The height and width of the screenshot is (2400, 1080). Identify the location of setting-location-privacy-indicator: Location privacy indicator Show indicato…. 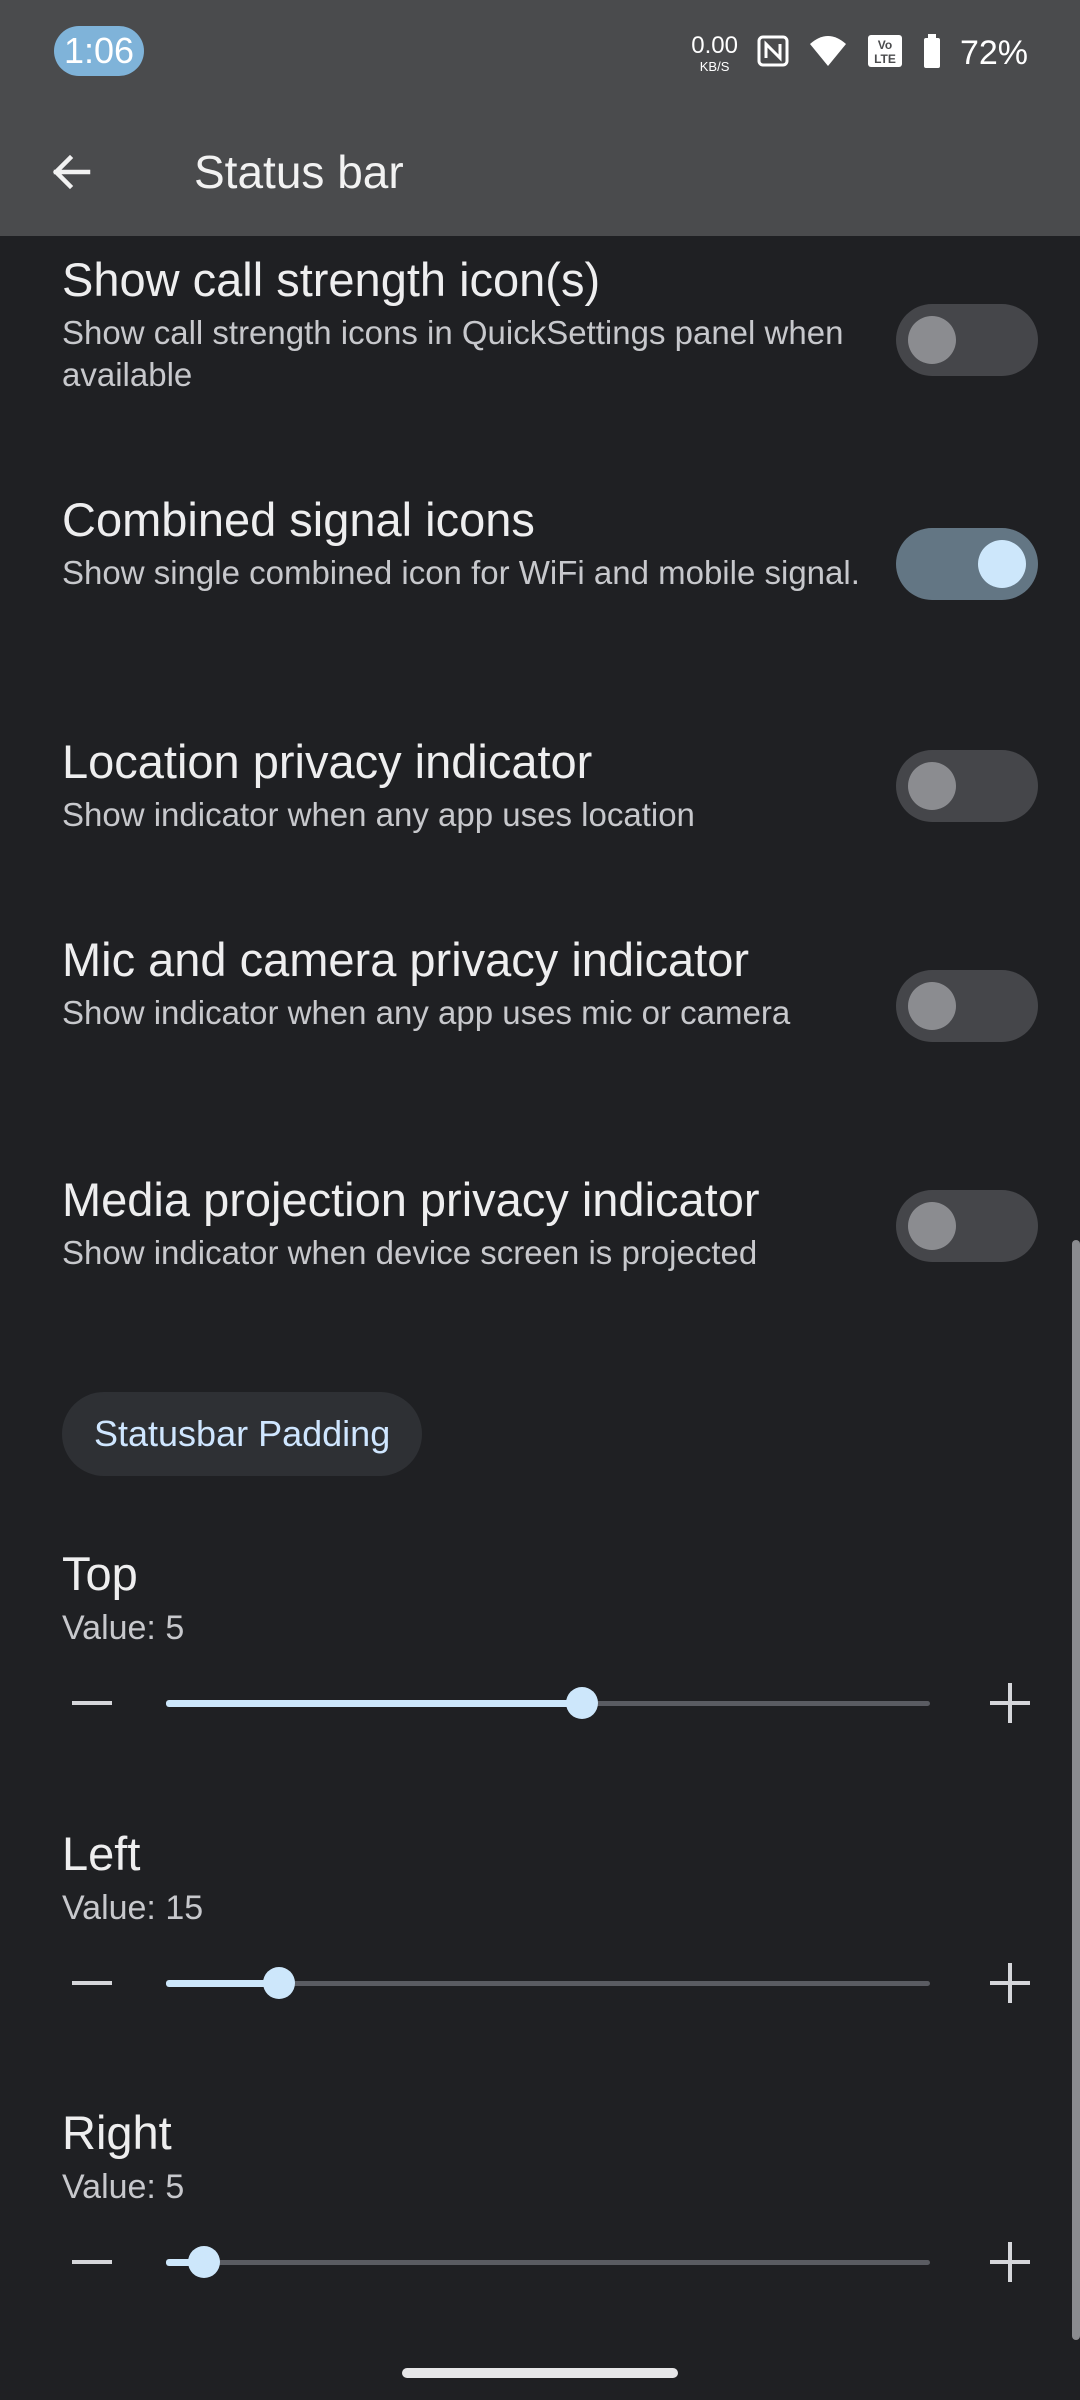
(552, 785).